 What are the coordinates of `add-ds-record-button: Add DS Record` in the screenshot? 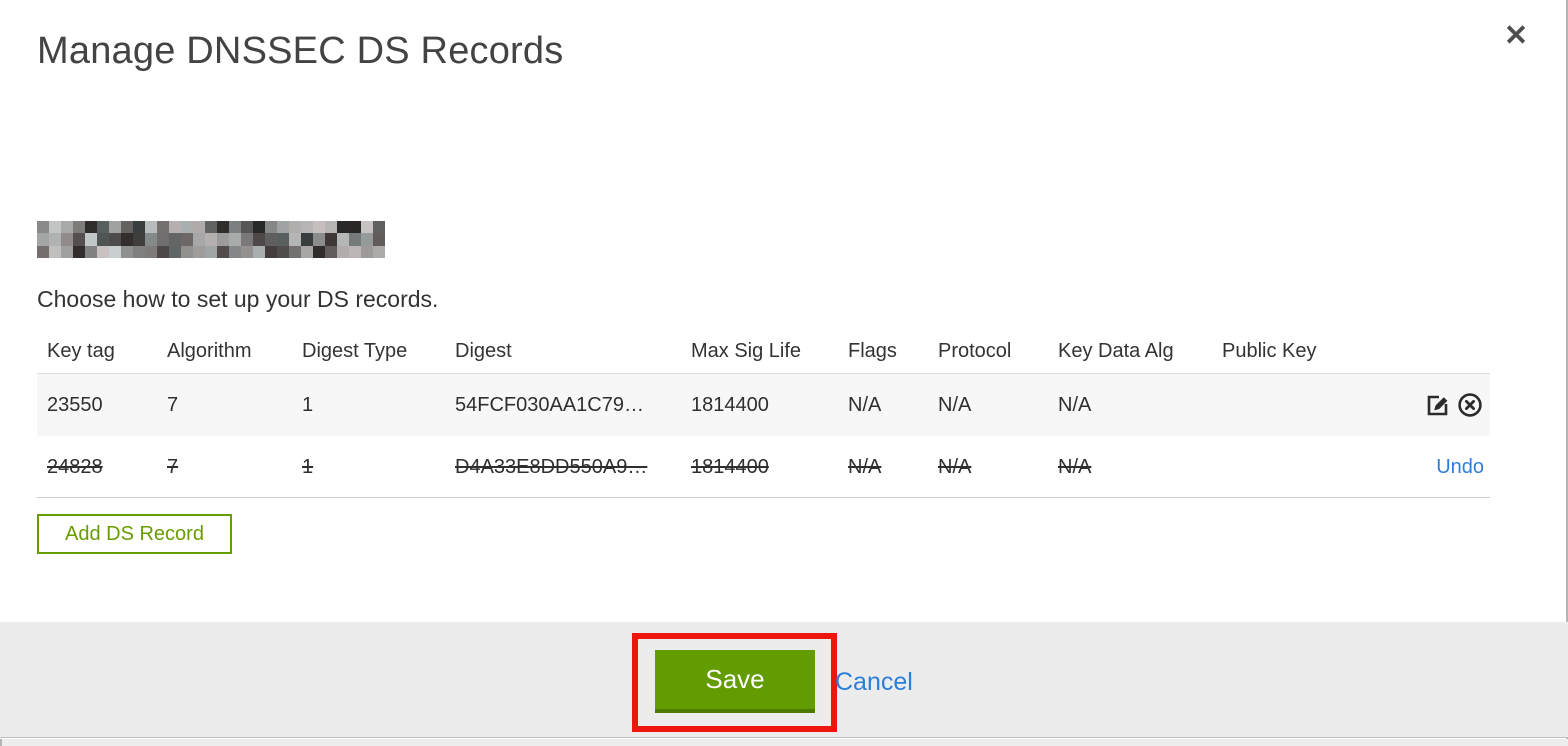 It's located at (134, 534).